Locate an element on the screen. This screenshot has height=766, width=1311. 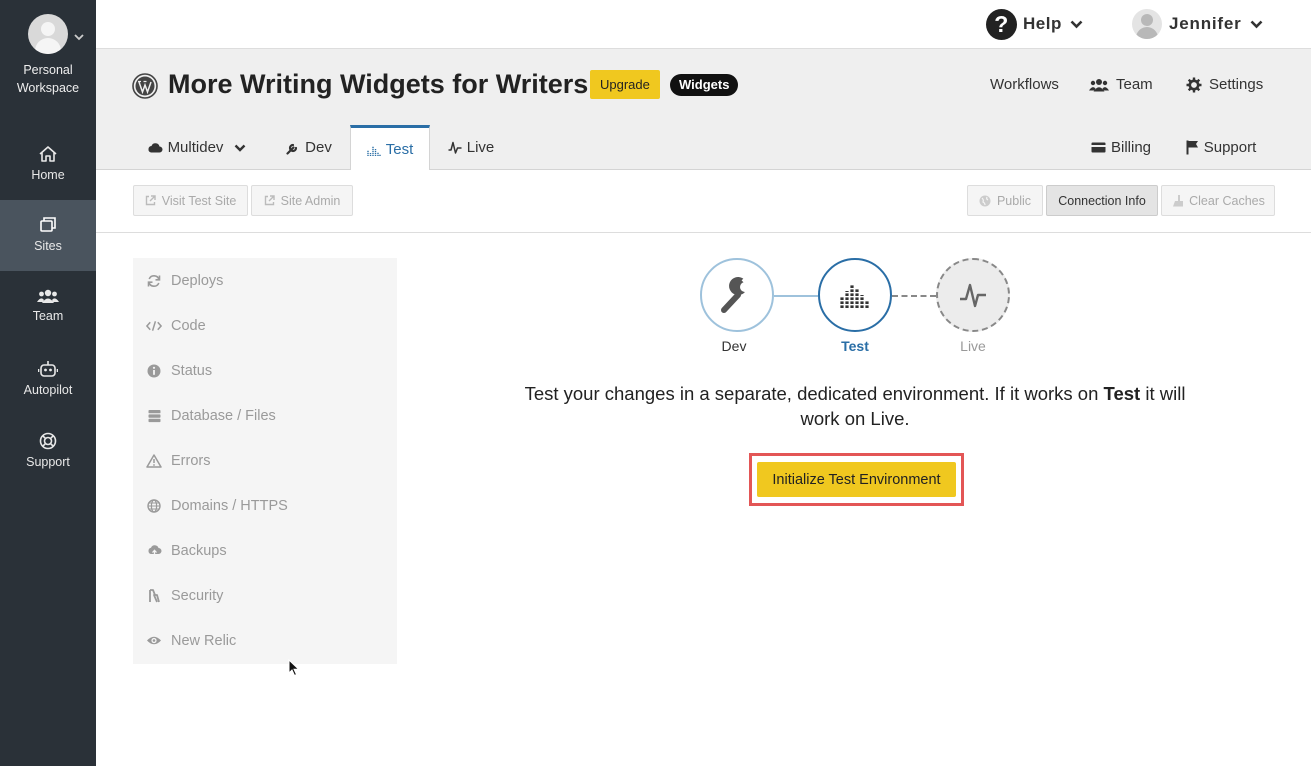
pipeline-test-node is located at coordinates (855, 295).